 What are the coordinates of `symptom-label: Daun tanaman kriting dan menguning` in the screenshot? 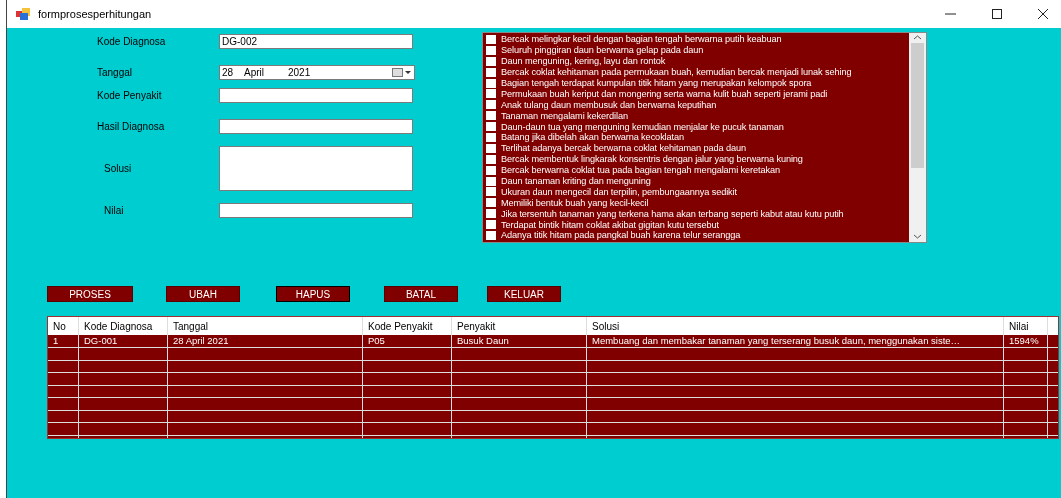 It's located at (576, 181).